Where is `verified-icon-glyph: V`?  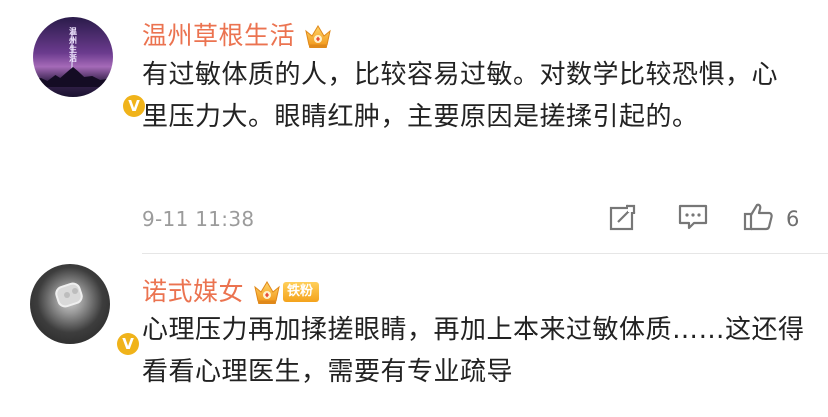
verified-icon-glyph: V is located at coordinates (128, 344).